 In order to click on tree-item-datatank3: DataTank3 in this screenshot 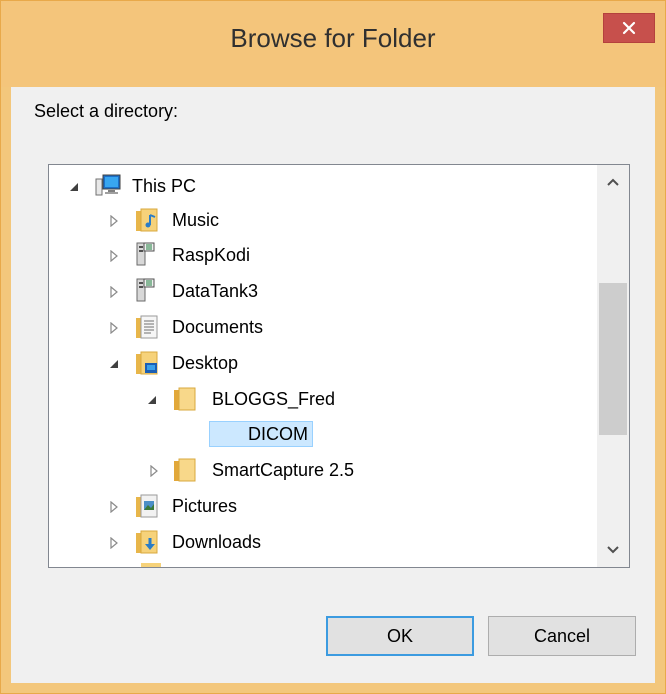, I will do `click(319, 291)`.